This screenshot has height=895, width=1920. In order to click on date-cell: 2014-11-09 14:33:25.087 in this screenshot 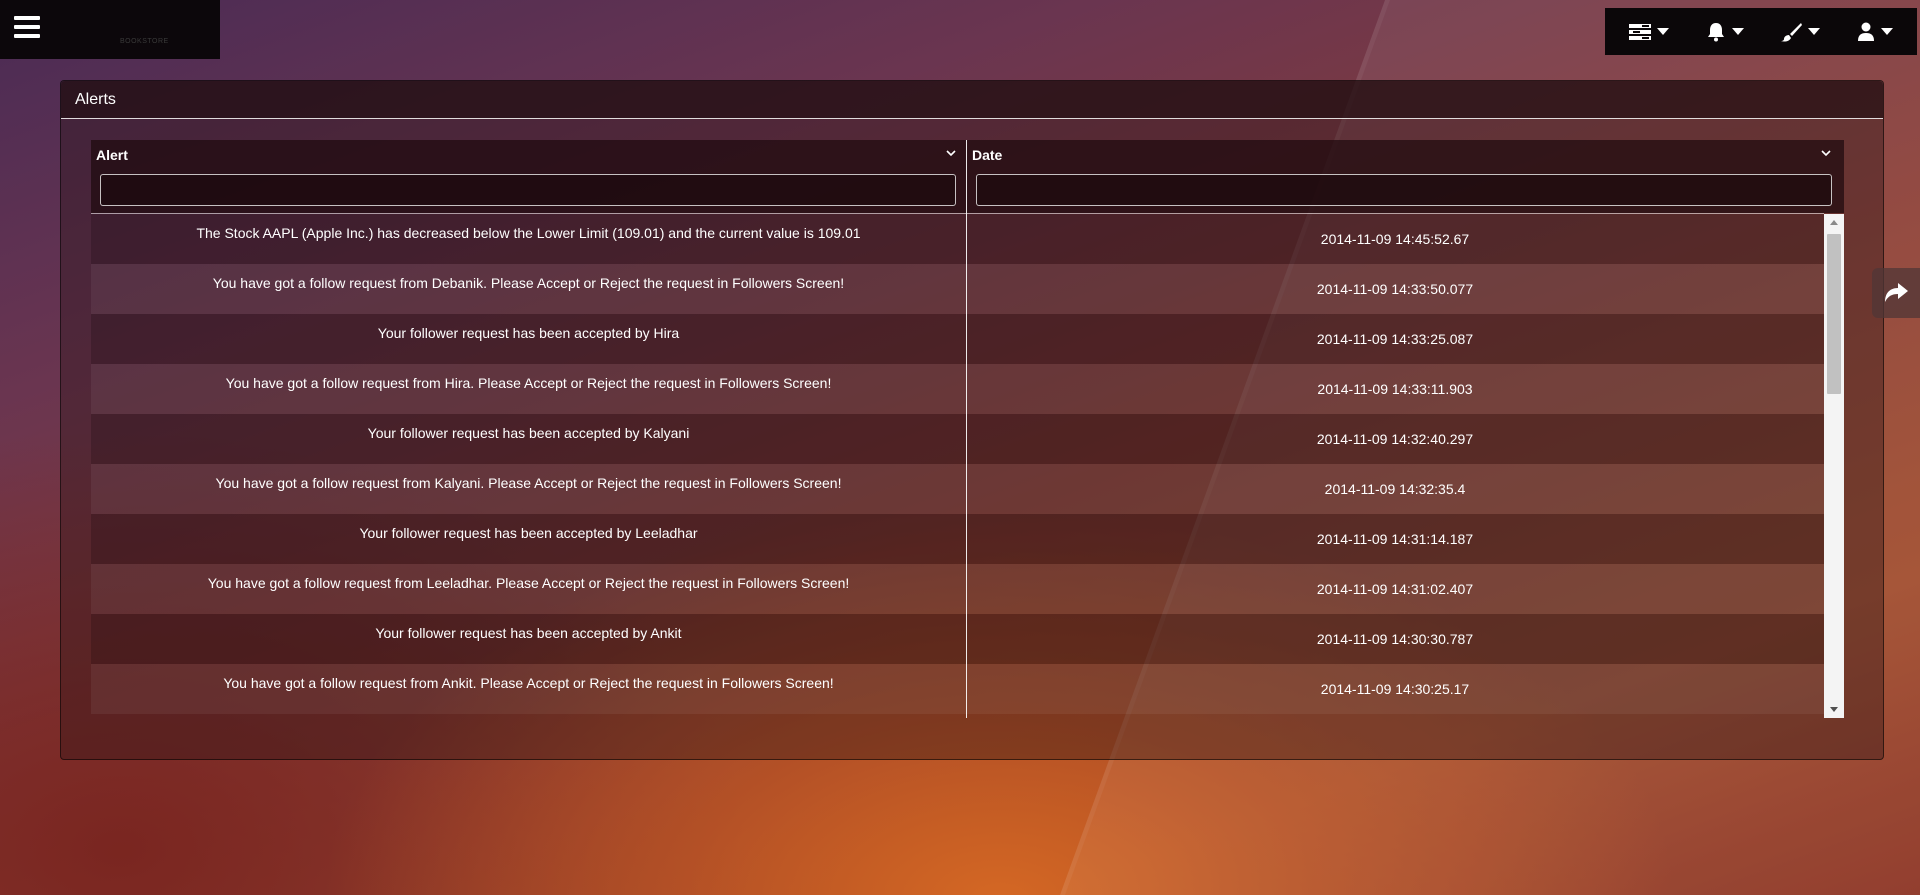, I will do `click(1395, 339)`.